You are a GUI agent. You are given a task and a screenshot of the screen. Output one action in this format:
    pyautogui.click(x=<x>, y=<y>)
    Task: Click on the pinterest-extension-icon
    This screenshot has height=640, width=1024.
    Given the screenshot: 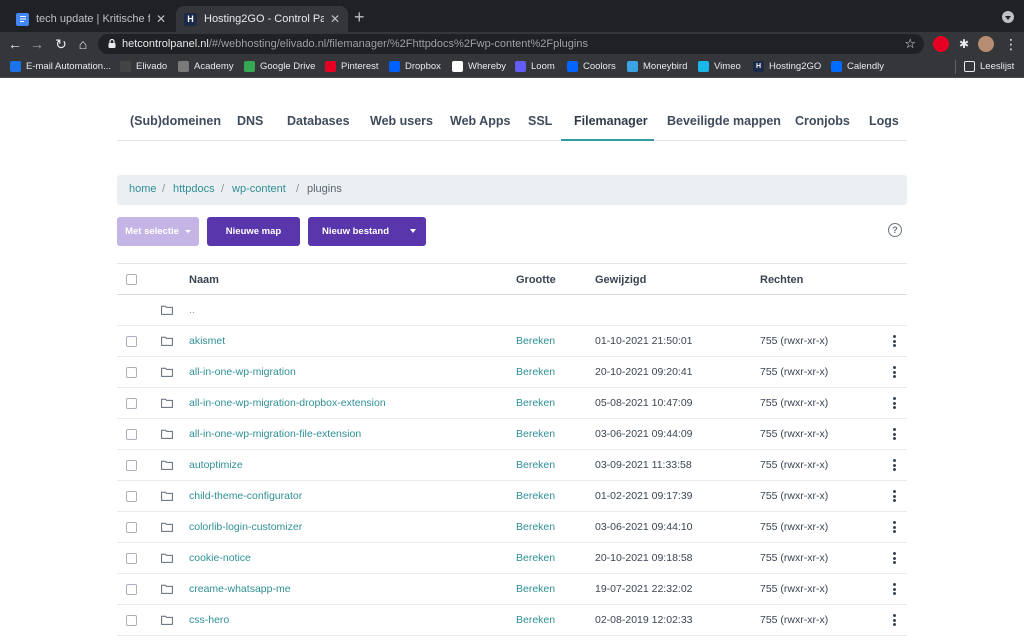 What is the action you would take?
    pyautogui.click(x=941, y=44)
    